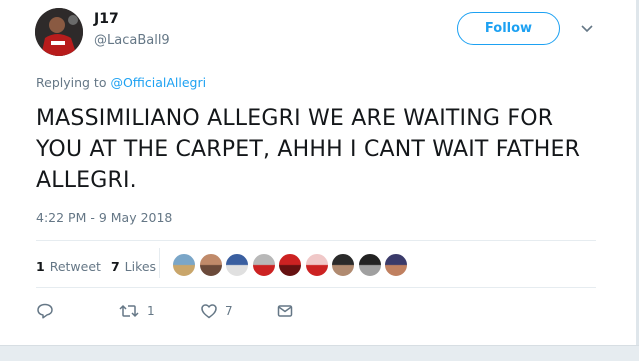 The height and width of the screenshot is (361, 639). What do you see at coordinates (75, 266) in the screenshot?
I see `retweet-label: Retweet` at bounding box center [75, 266].